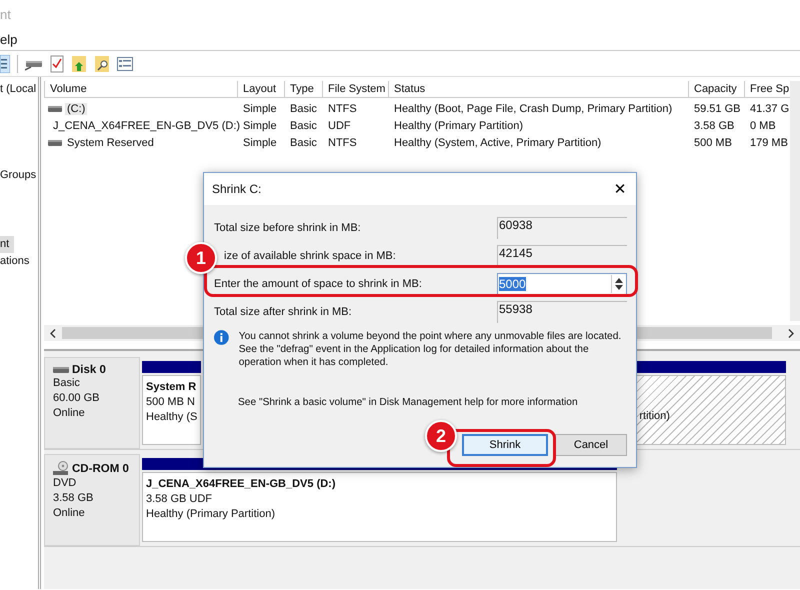 The width and height of the screenshot is (800, 590). Describe the element at coordinates (76, 398) in the screenshot. I see `disk-info: 60.00 GB` at that location.